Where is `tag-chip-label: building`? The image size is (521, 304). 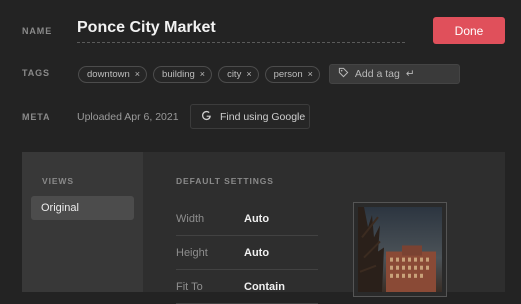 tag-chip-label: building is located at coordinates (178, 74).